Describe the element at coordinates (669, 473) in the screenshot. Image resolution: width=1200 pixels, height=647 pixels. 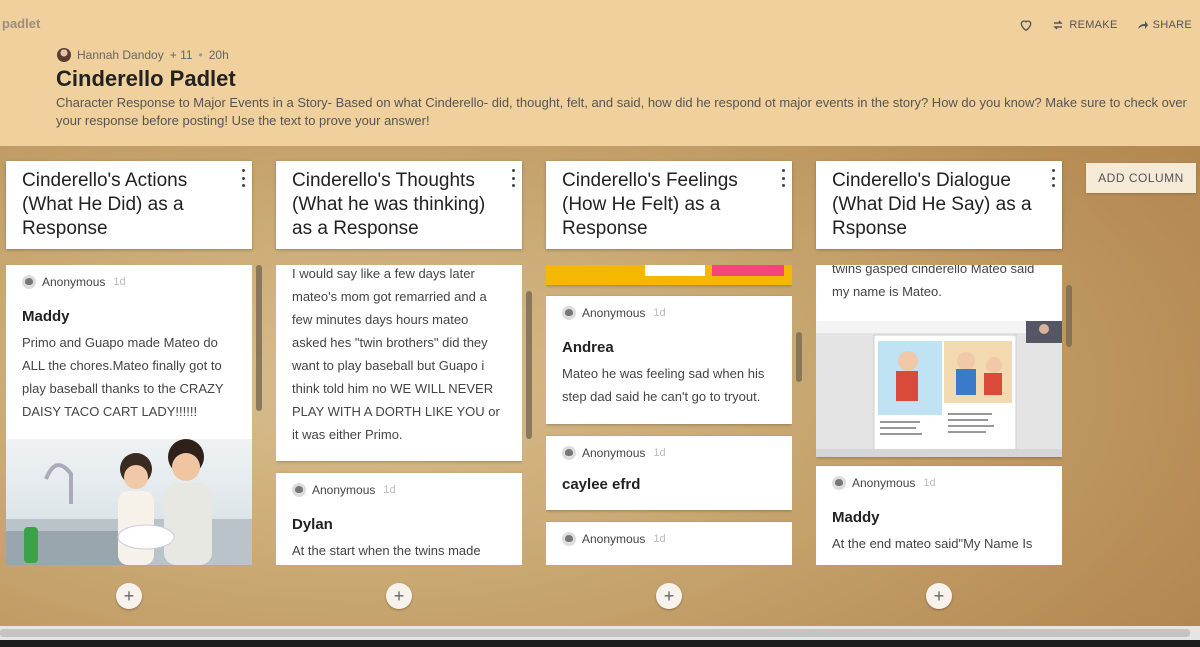
I see `post-card: Anonymous 1d caylee efrd` at that location.